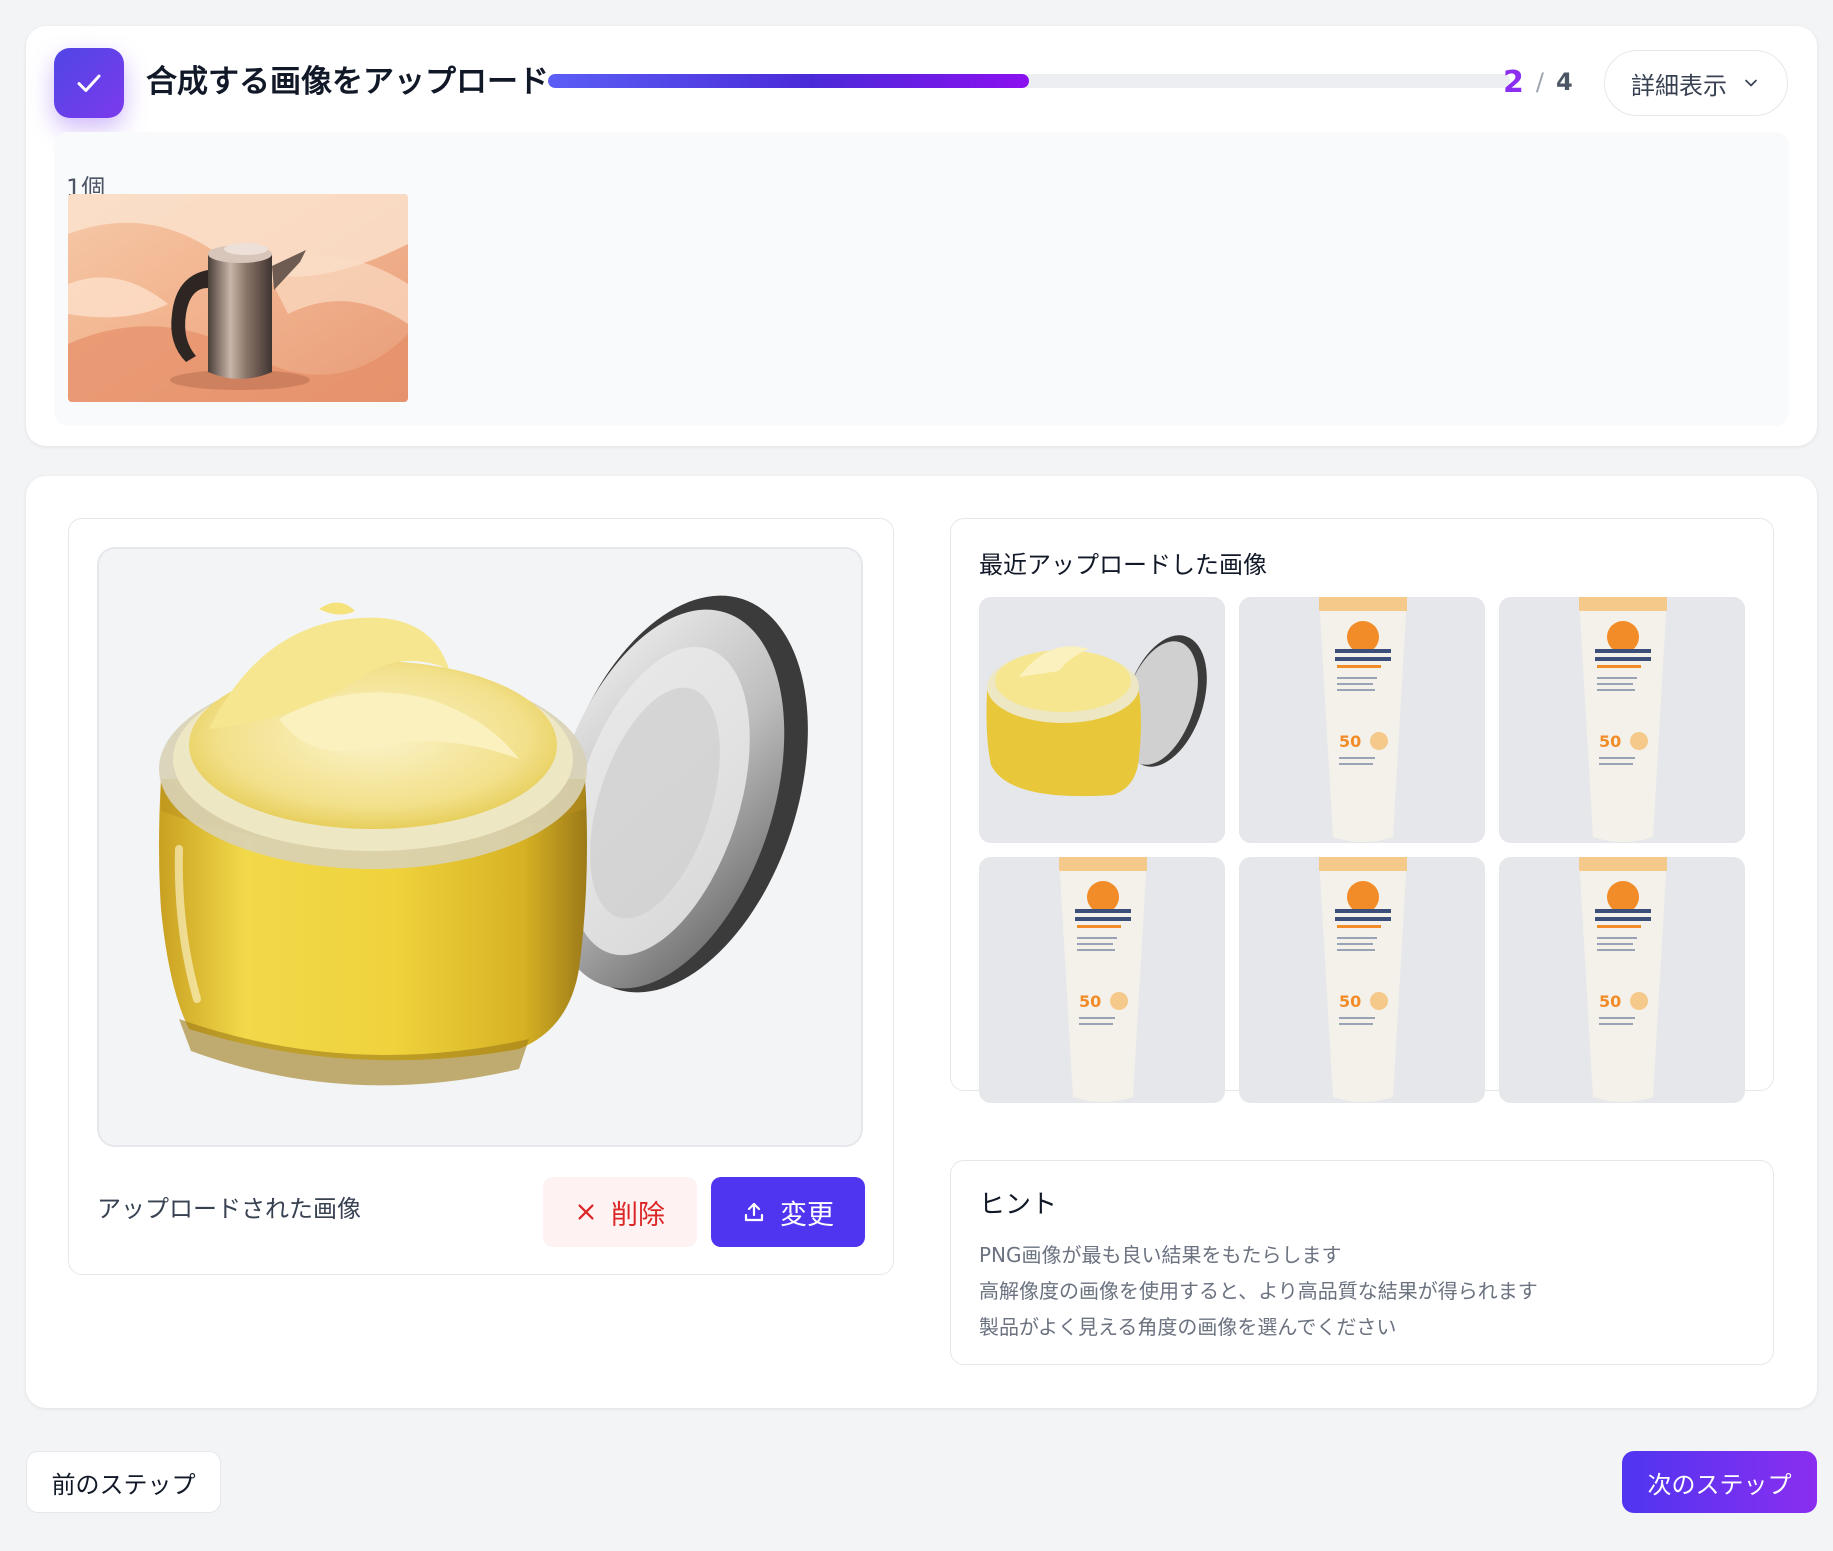 The height and width of the screenshot is (1551, 1833). Describe the element at coordinates (1362, 850) in the screenshot. I see `recent-uploads-grid: 50 50 50 50 50` at that location.